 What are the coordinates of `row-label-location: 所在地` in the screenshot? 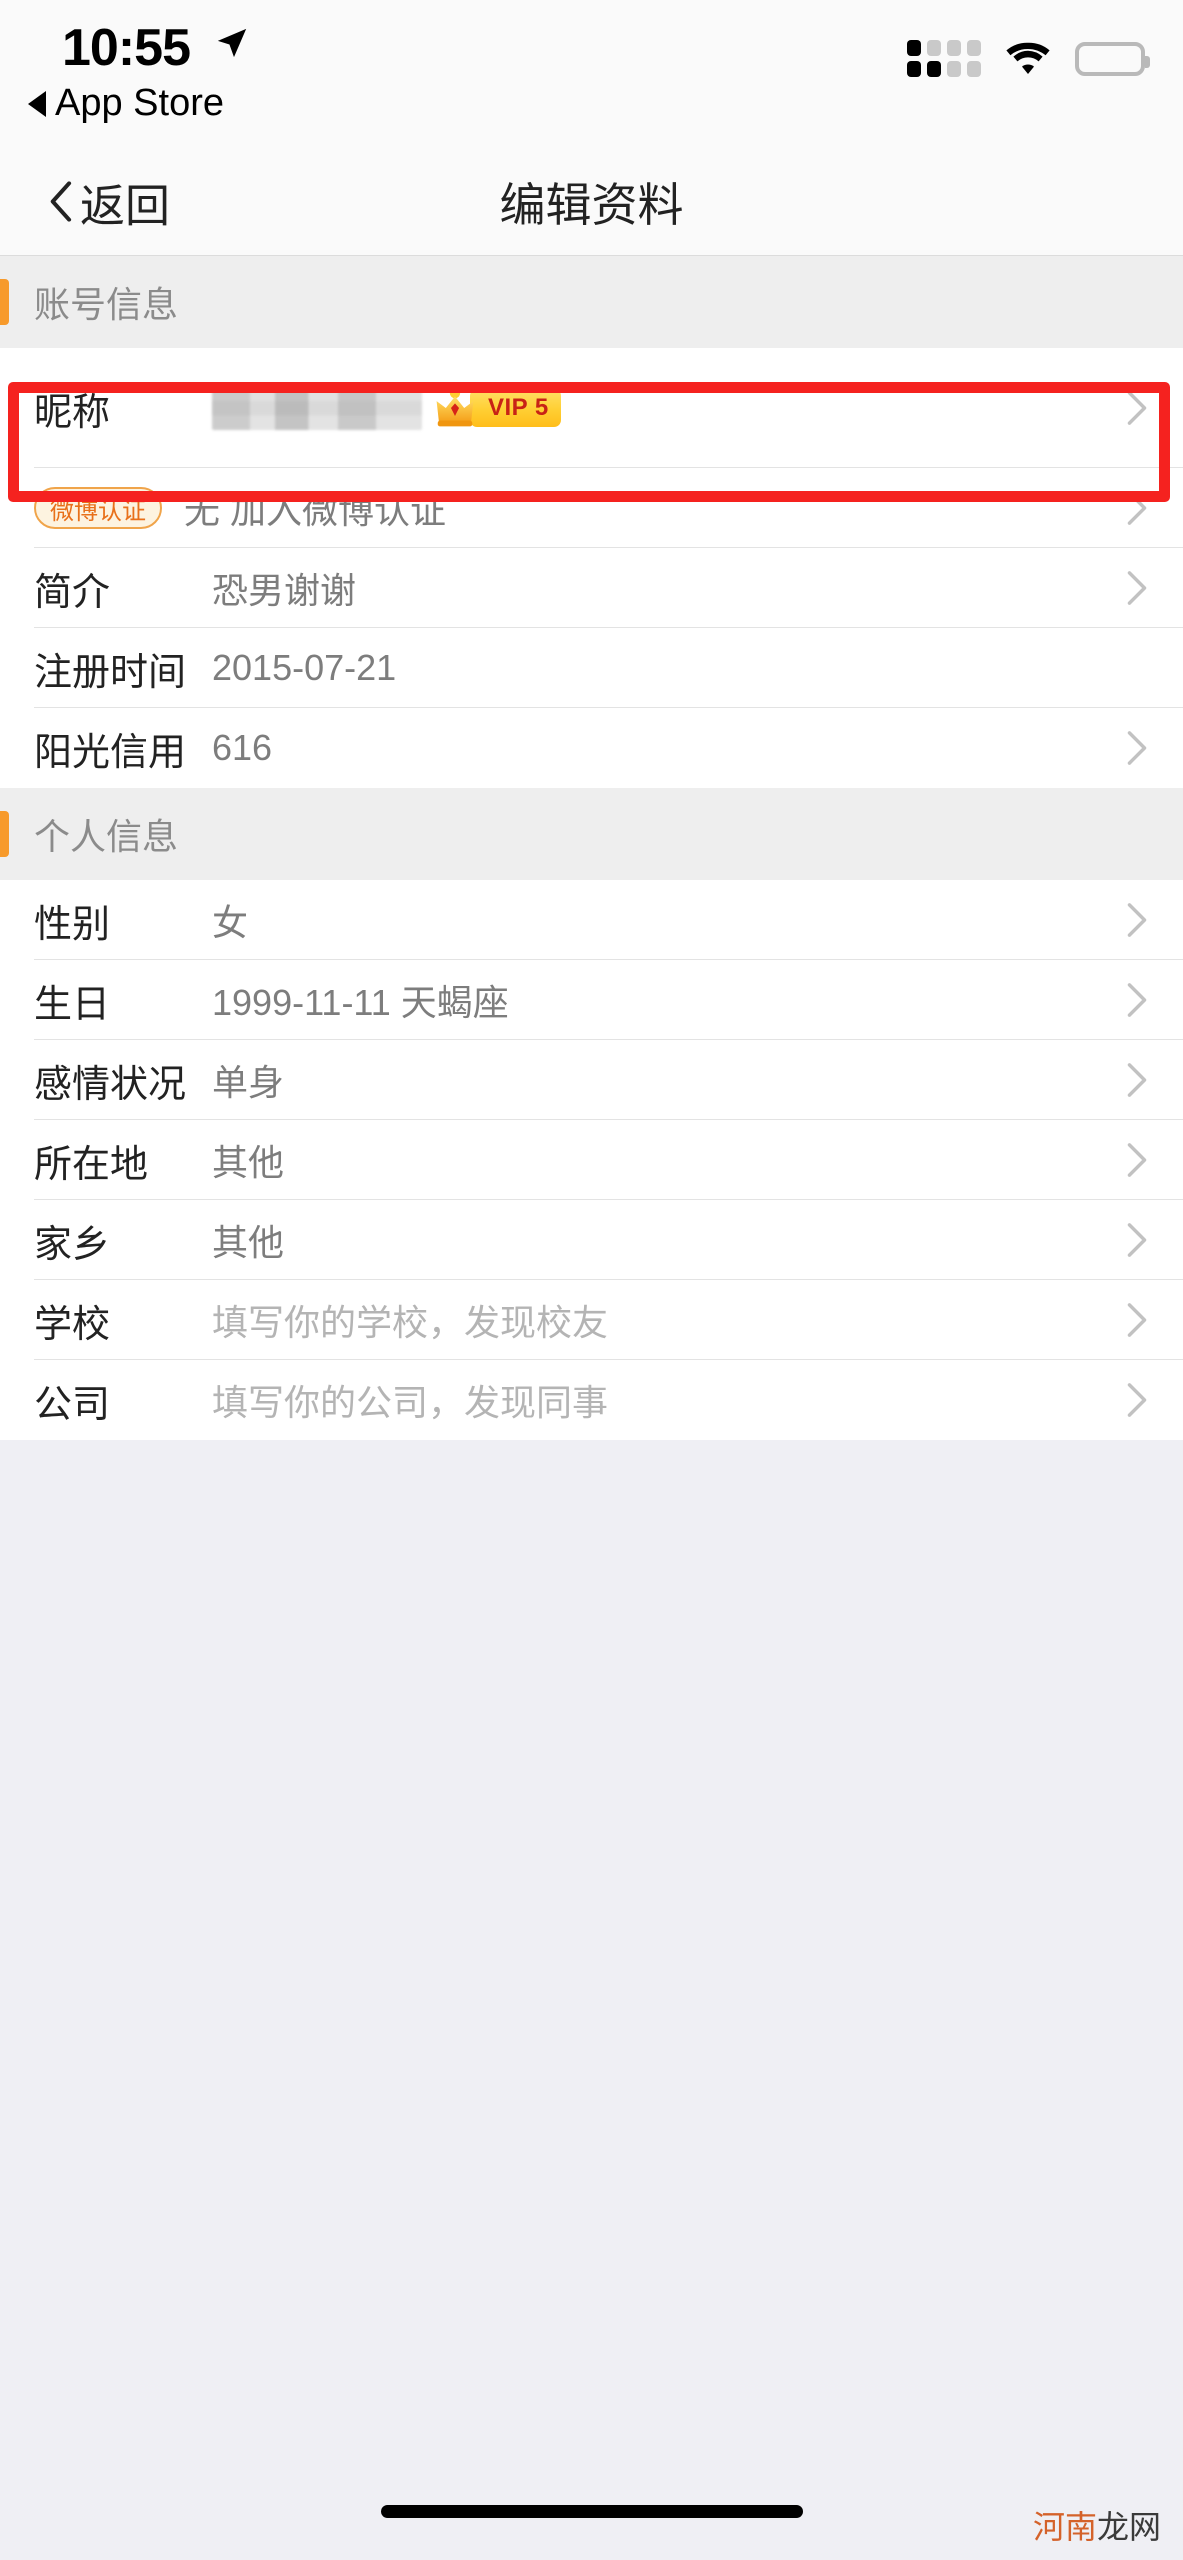 It's located at (91, 1164).